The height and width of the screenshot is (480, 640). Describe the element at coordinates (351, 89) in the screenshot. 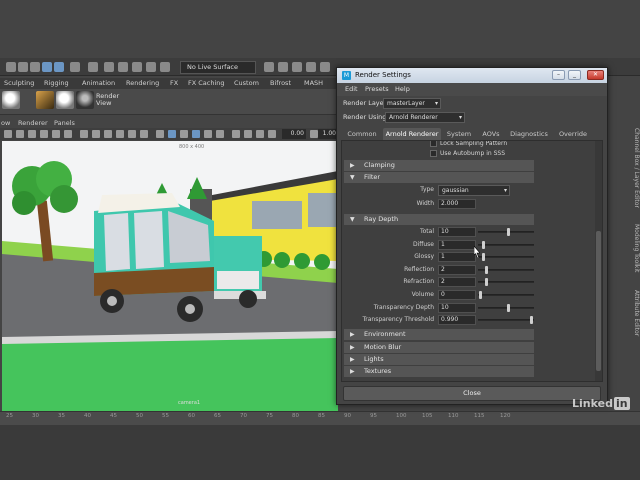

I see `menu-edit: Edit` at that location.